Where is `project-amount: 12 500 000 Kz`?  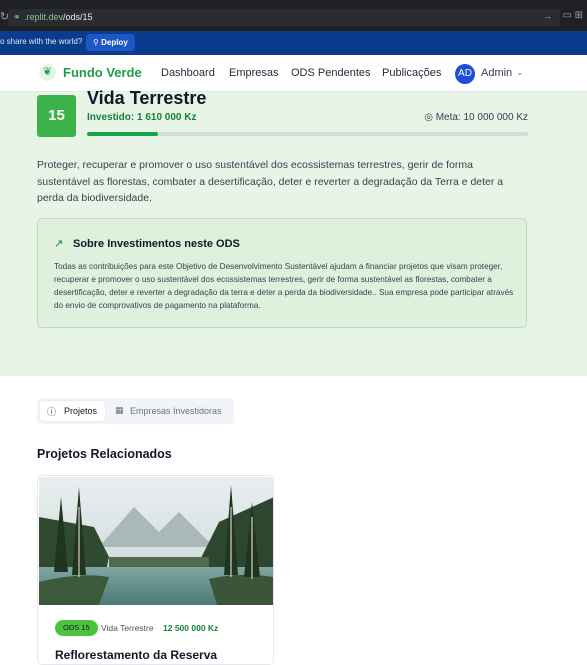
project-amount: 12 500 000 Kz is located at coordinates (191, 628).